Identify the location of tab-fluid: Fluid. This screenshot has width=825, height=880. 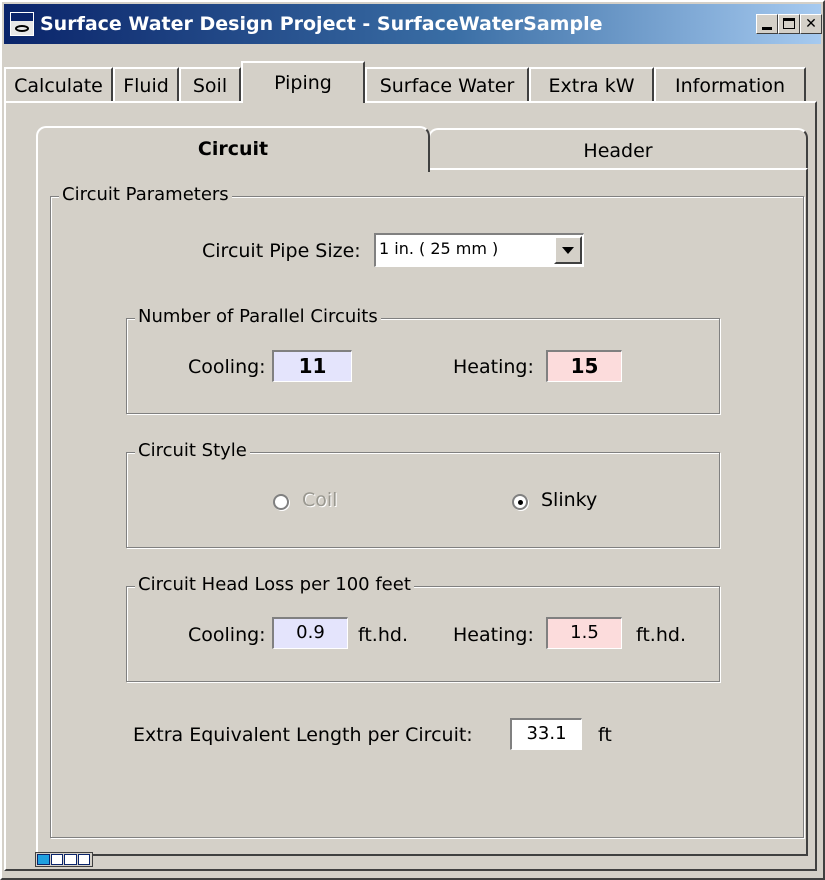
(146, 84).